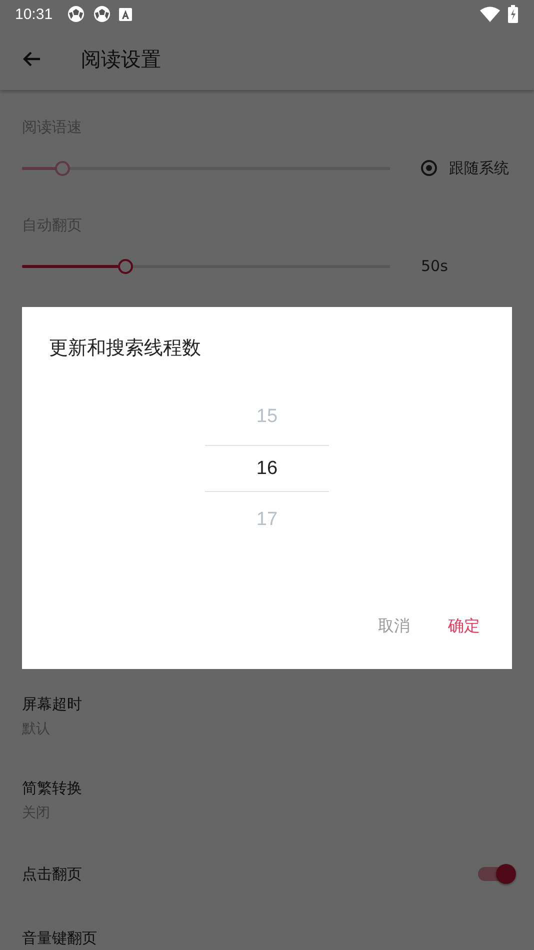 The image size is (534, 950). Describe the element at coordinates (125, 14) in the screenshot. I see `text-a-icon` at that location.